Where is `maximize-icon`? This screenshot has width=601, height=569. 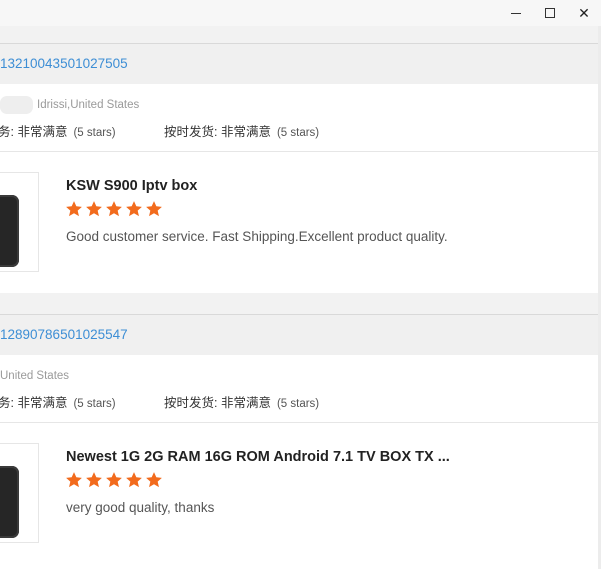 maximize-icon is located at coordinates (550, 13).